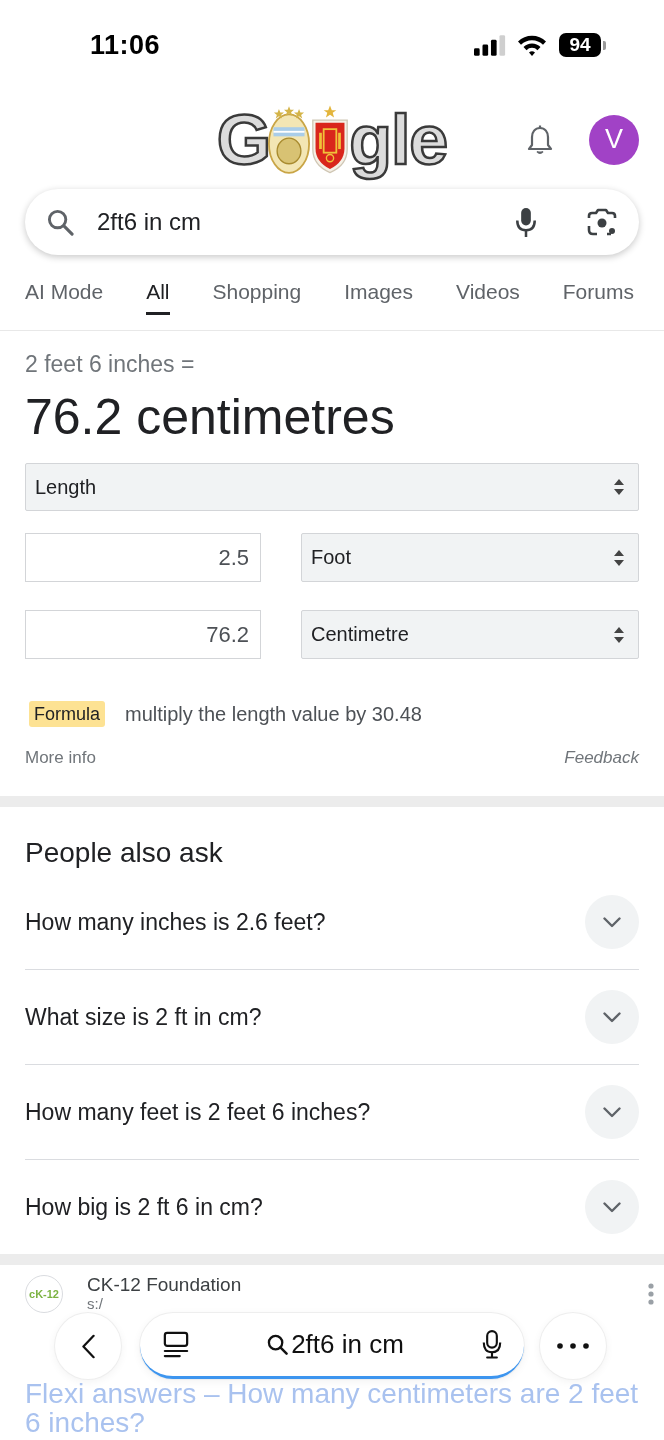 This screenshot has width=664, height=1440. I want to click on tabs-icon, so click(176, 1344).